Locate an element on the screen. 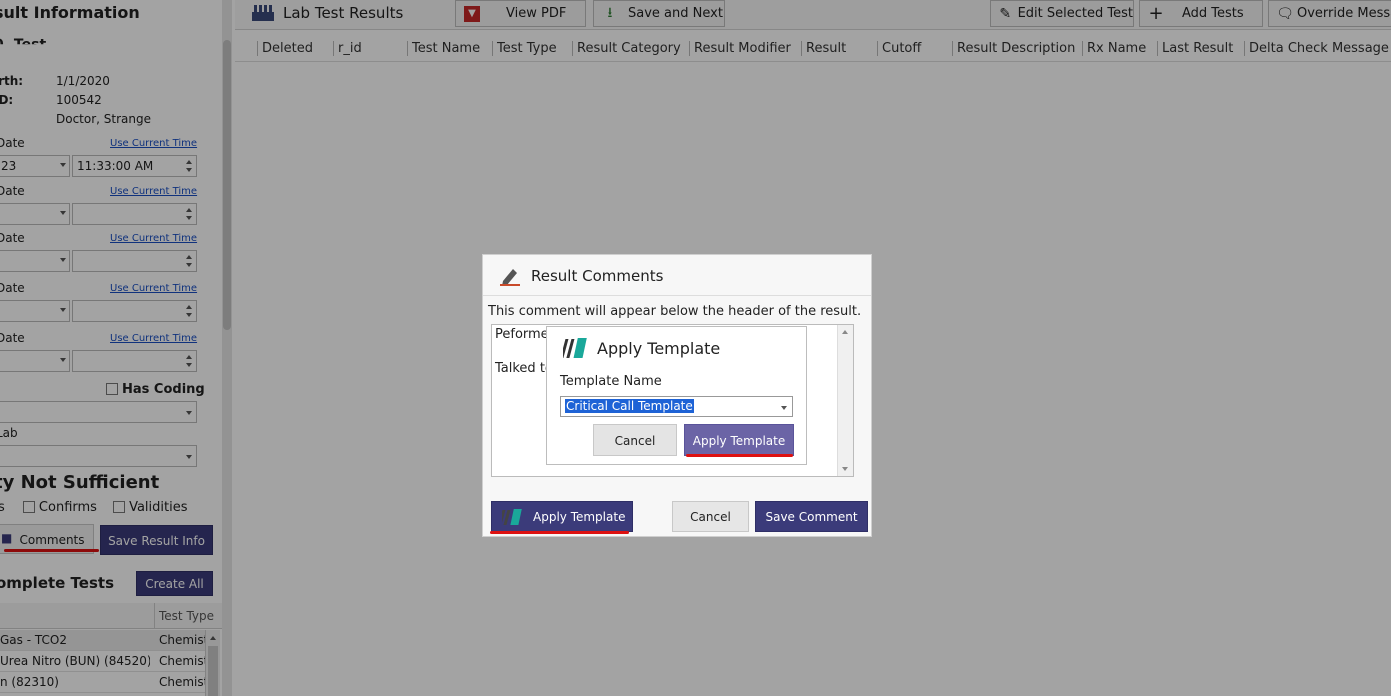  apply-template-highlight is located at coordinates (559, 532).